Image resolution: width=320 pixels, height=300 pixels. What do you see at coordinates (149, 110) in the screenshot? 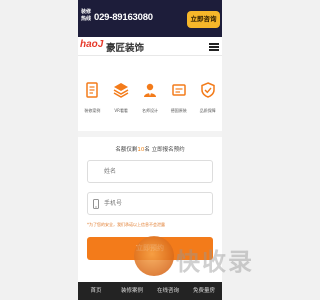
I see `nav-label: 名师设计` at bounding box center [149, 110].